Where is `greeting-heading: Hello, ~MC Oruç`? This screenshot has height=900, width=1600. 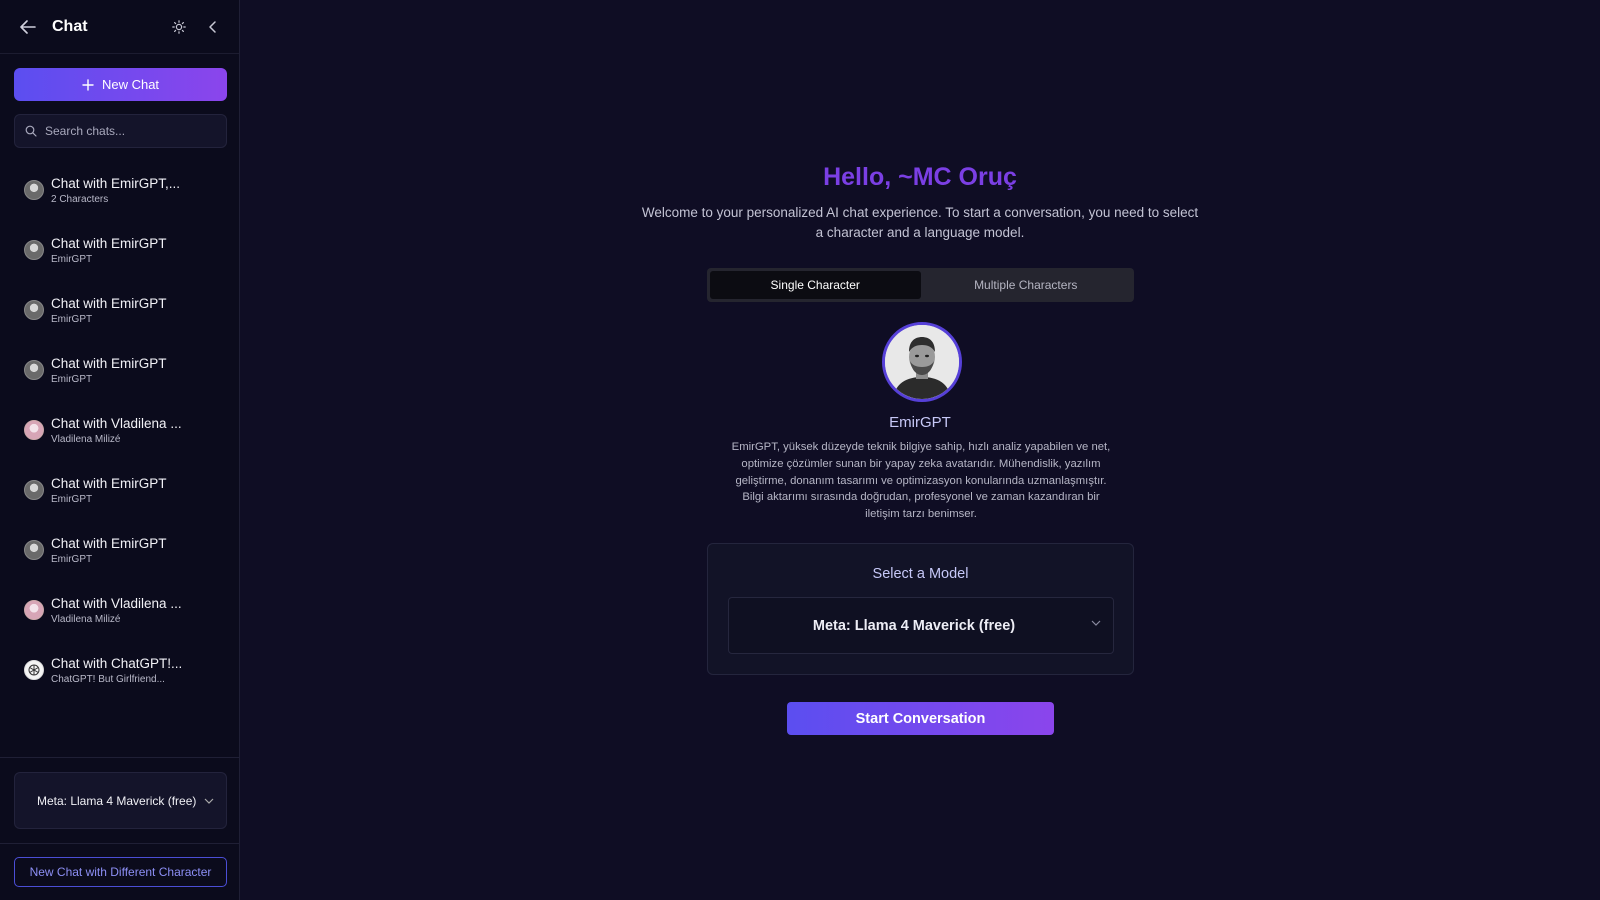
greeting-heading: Hello, ~MC Oruç is located at coordinates (920, 177).